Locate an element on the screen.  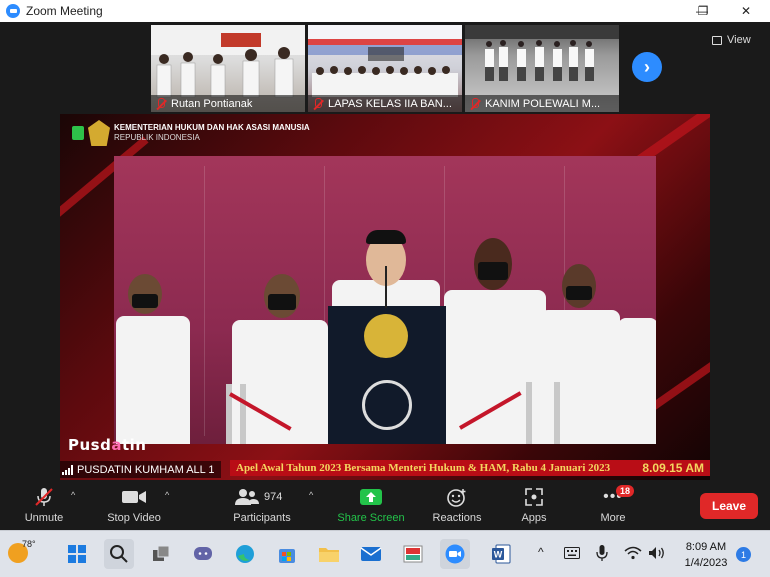
apps-button: Apps is located at coordinates (534, 507).